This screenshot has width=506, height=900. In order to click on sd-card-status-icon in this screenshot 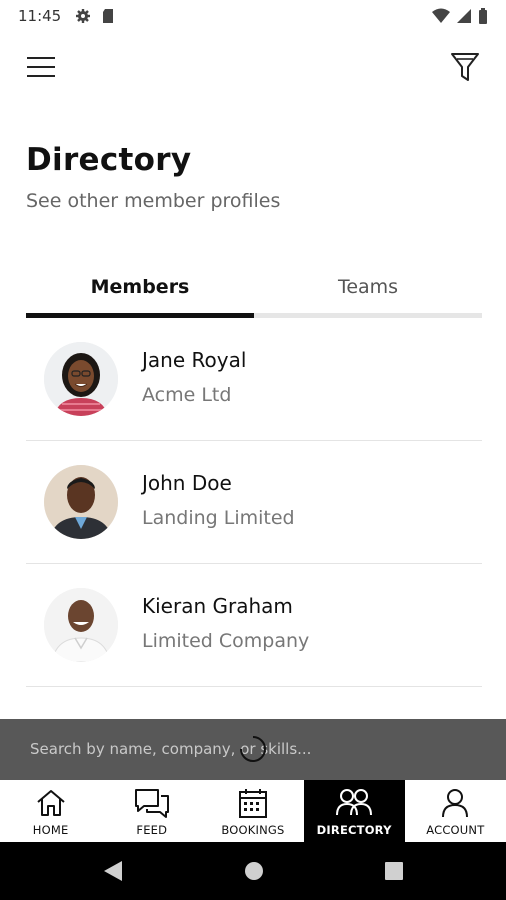, I will do `click(108, 16)`.